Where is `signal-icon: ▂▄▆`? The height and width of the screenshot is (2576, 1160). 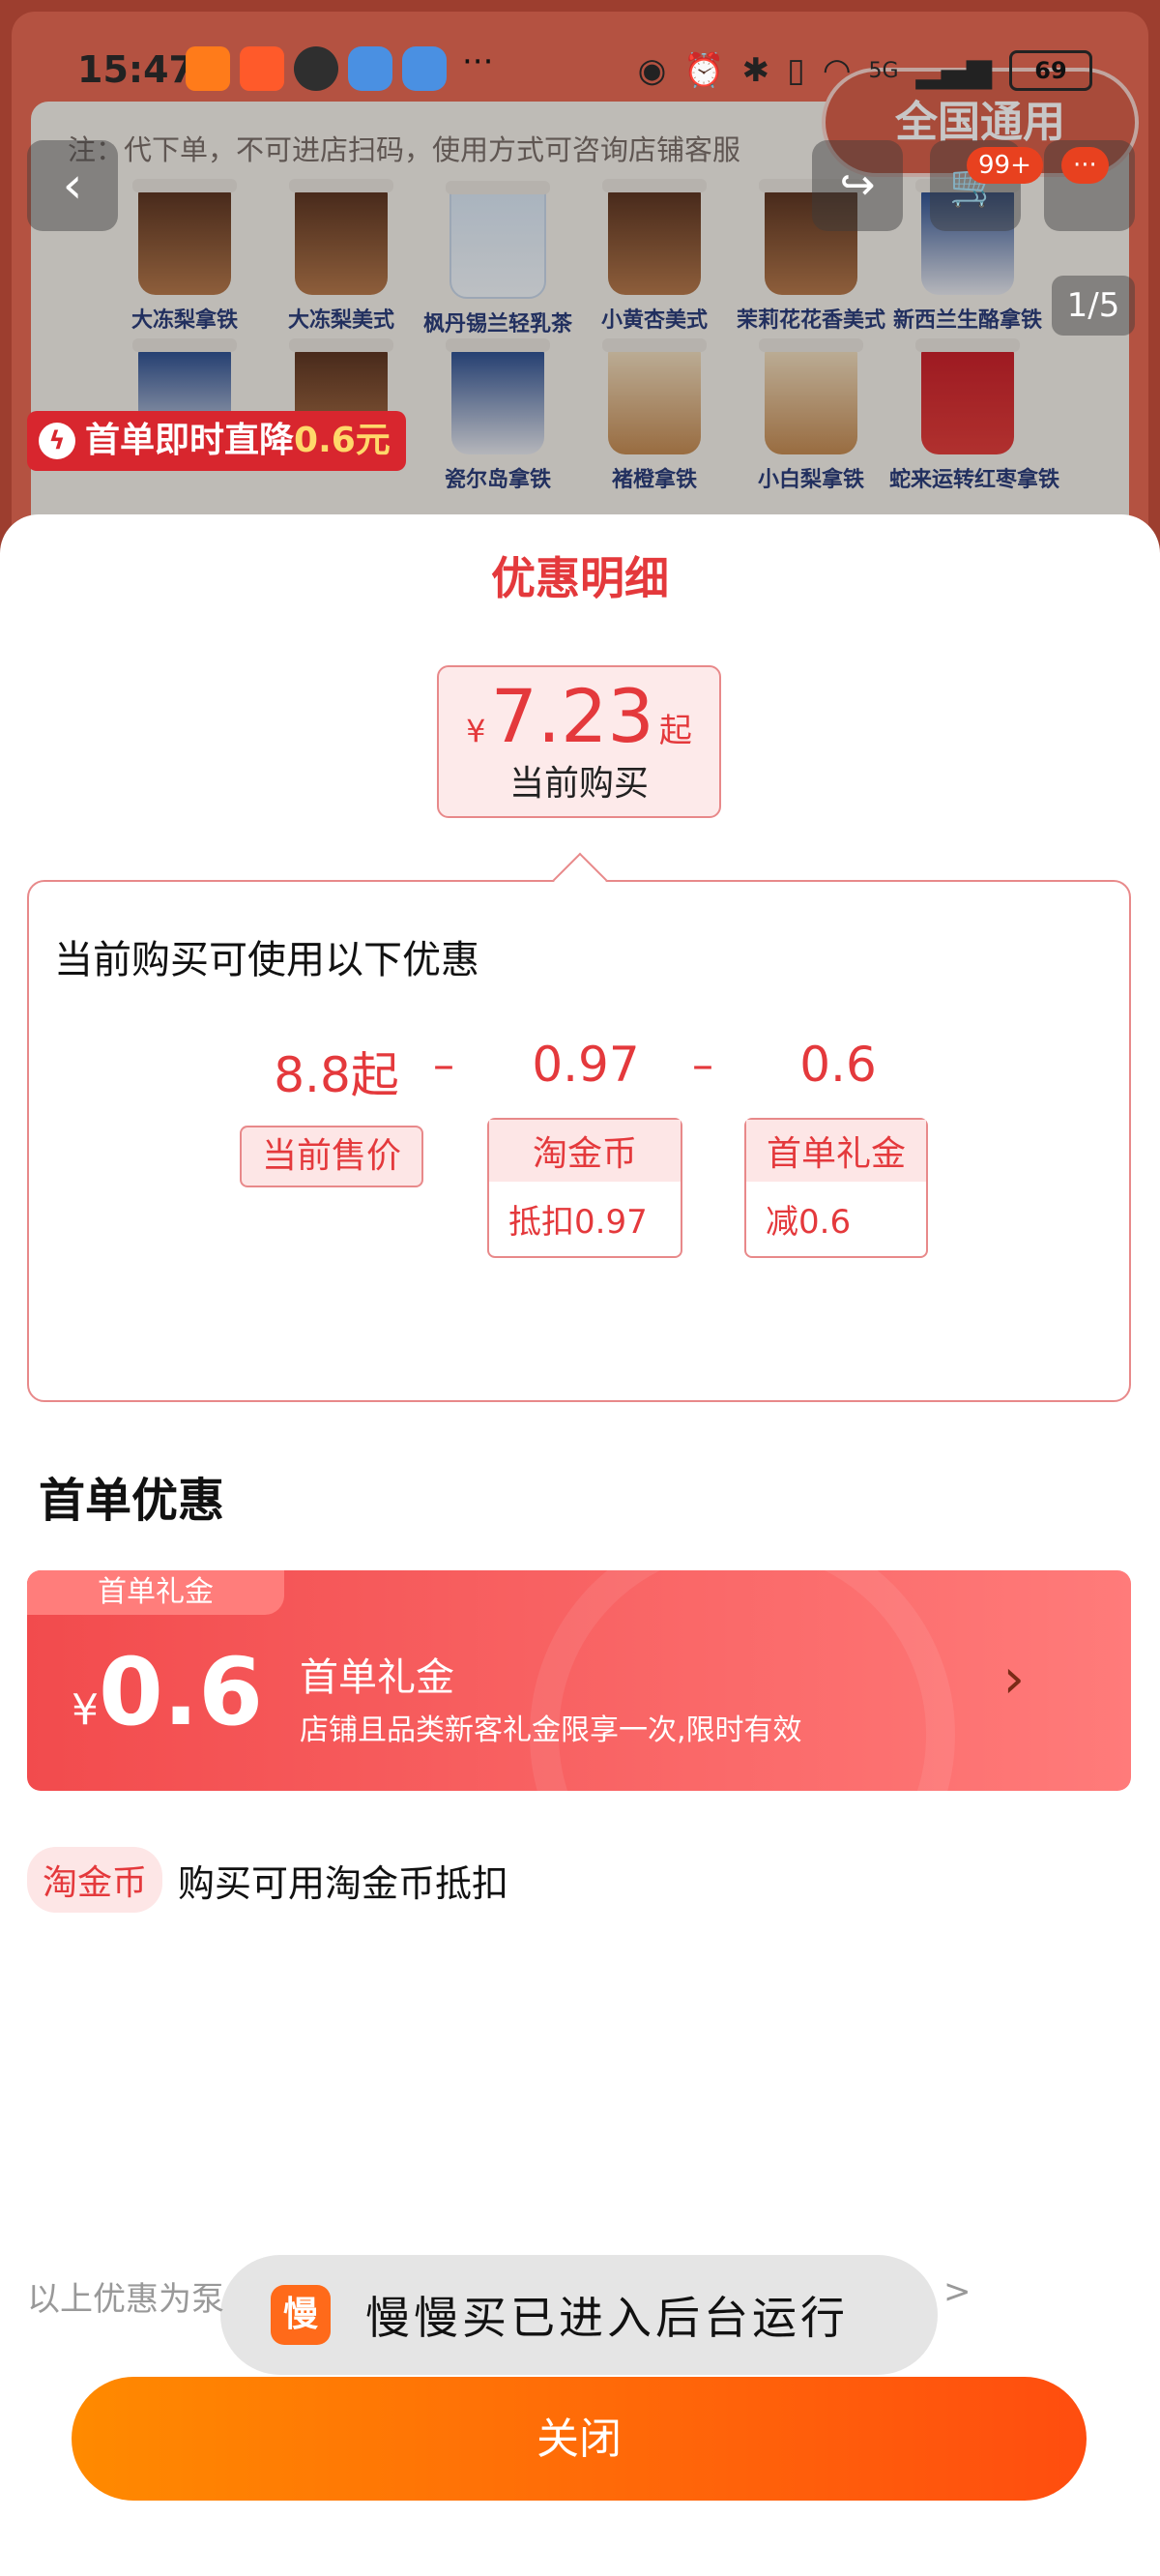 signal-icon: ▂▄▆ is located at coordinates (954, 70).